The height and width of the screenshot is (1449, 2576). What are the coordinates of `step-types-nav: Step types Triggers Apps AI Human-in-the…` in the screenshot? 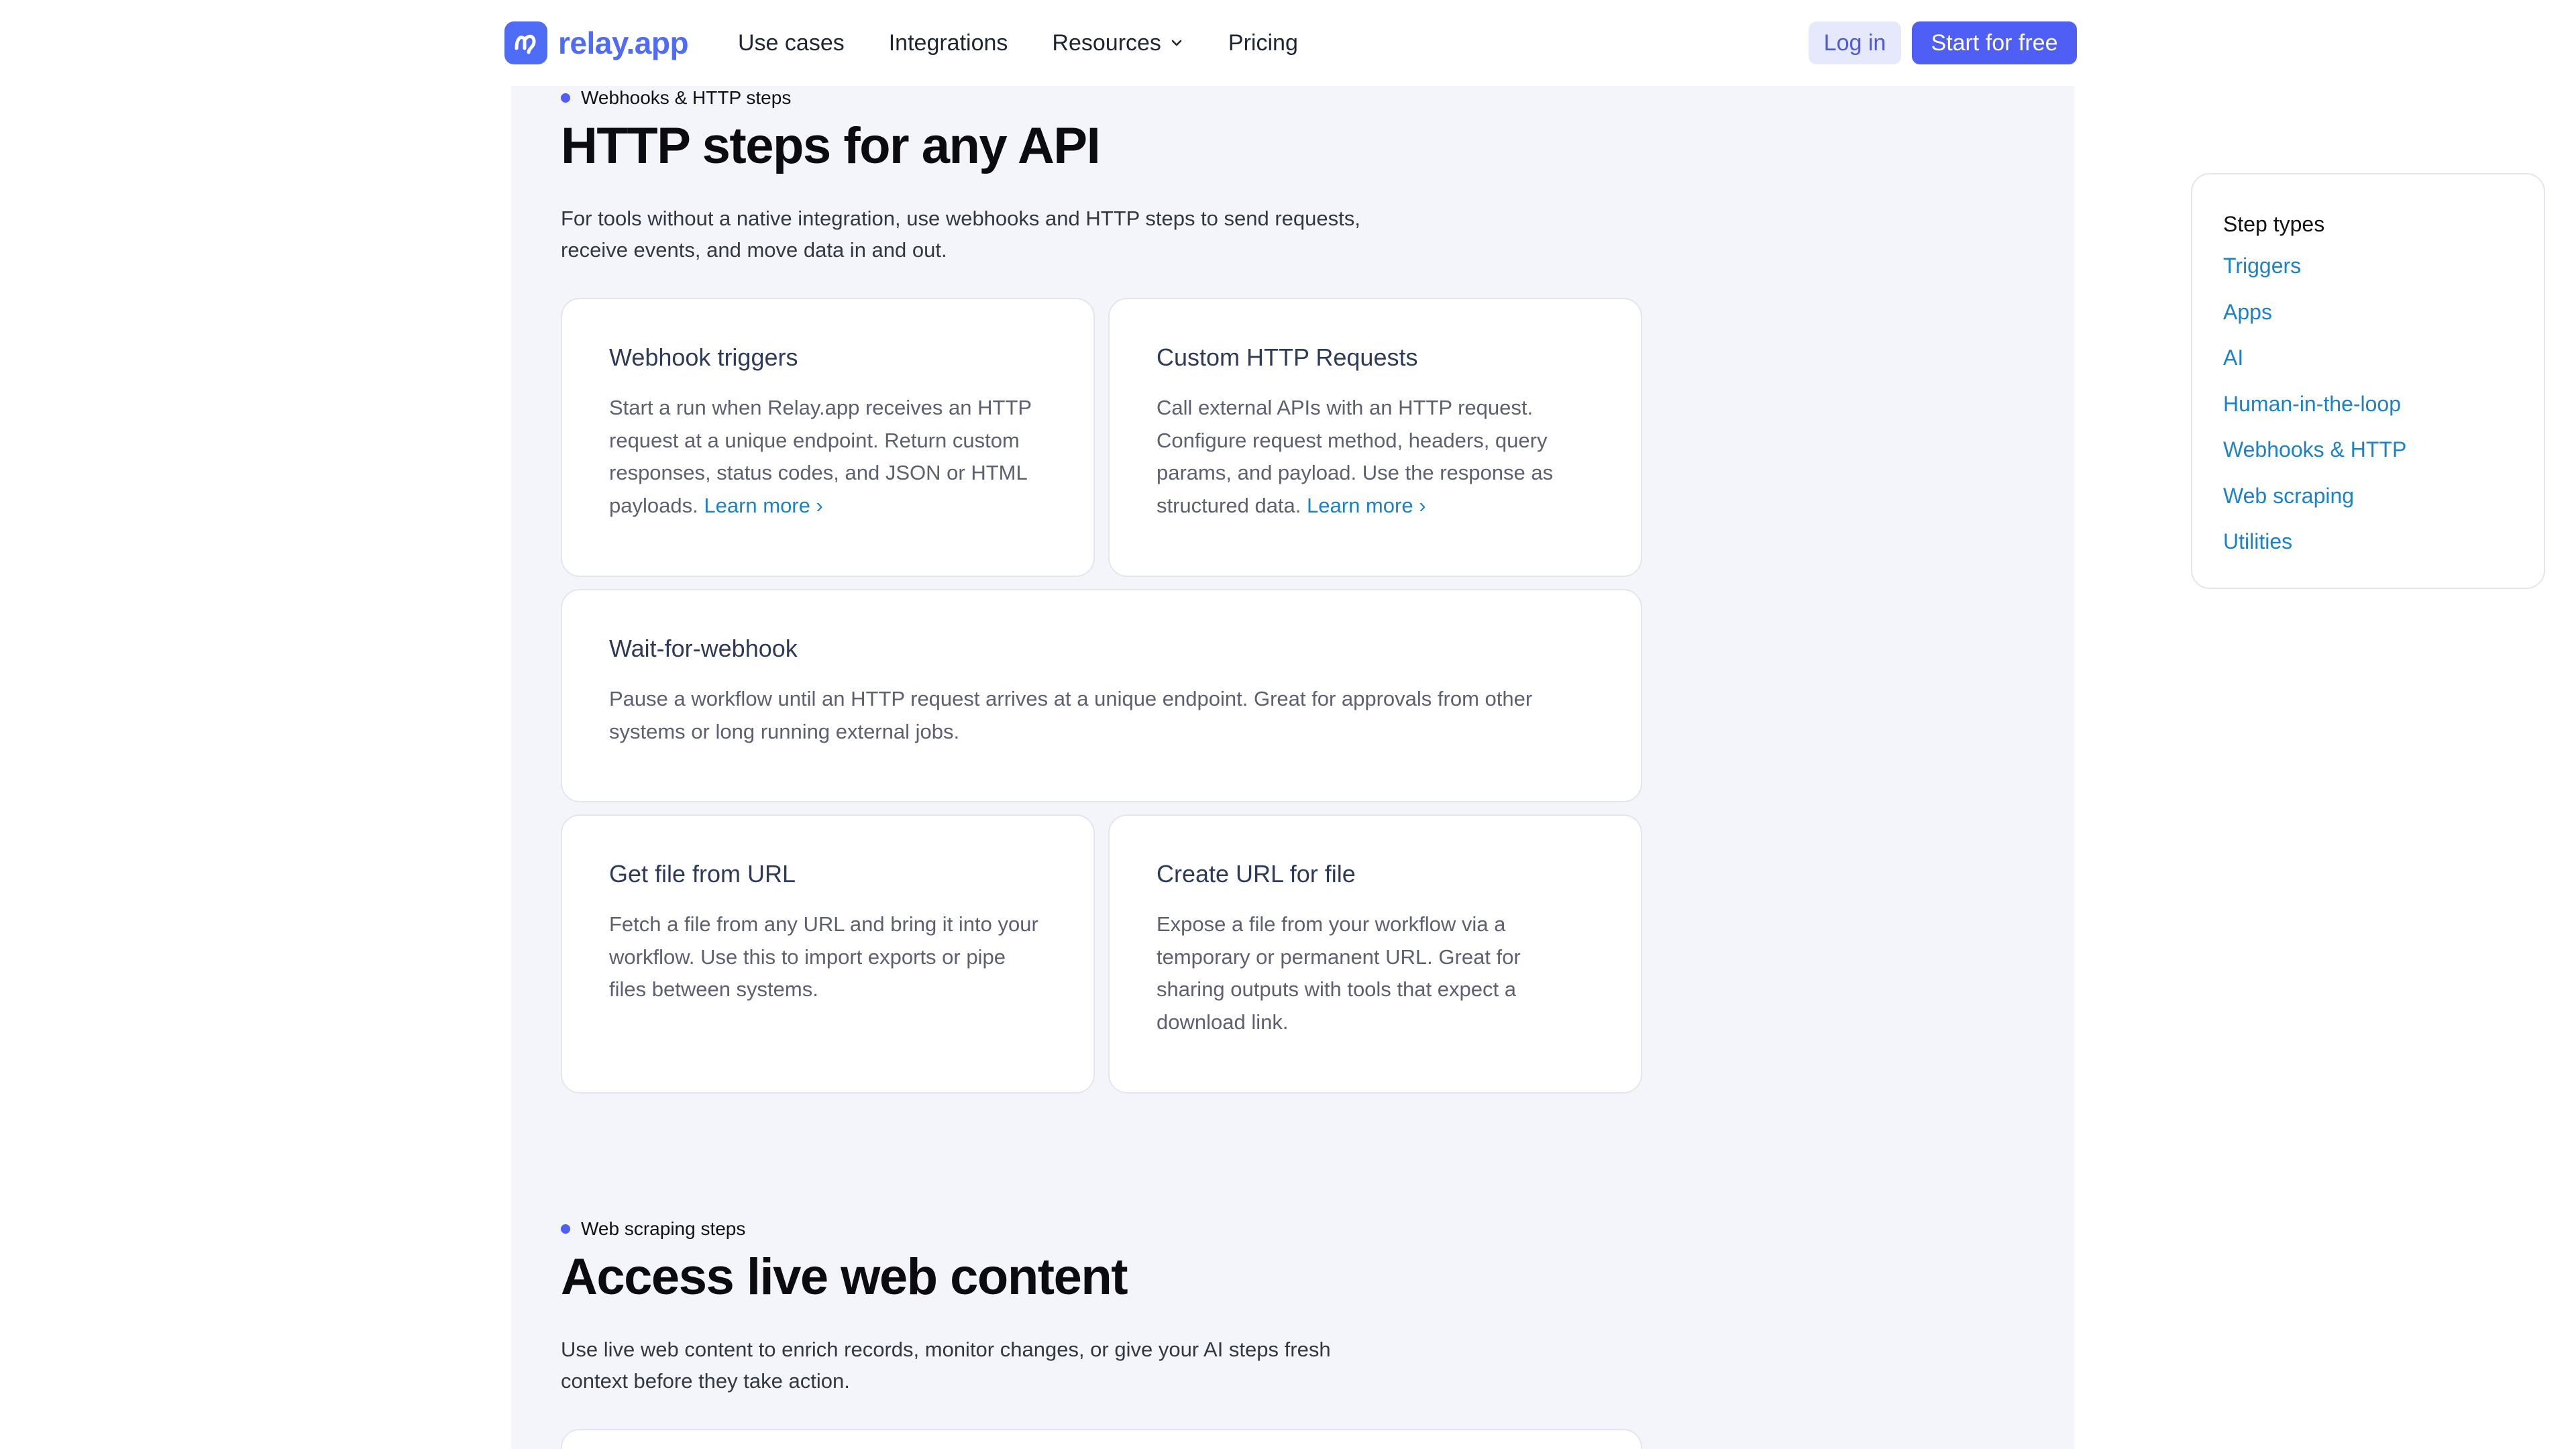 It's located at (2368, 381).